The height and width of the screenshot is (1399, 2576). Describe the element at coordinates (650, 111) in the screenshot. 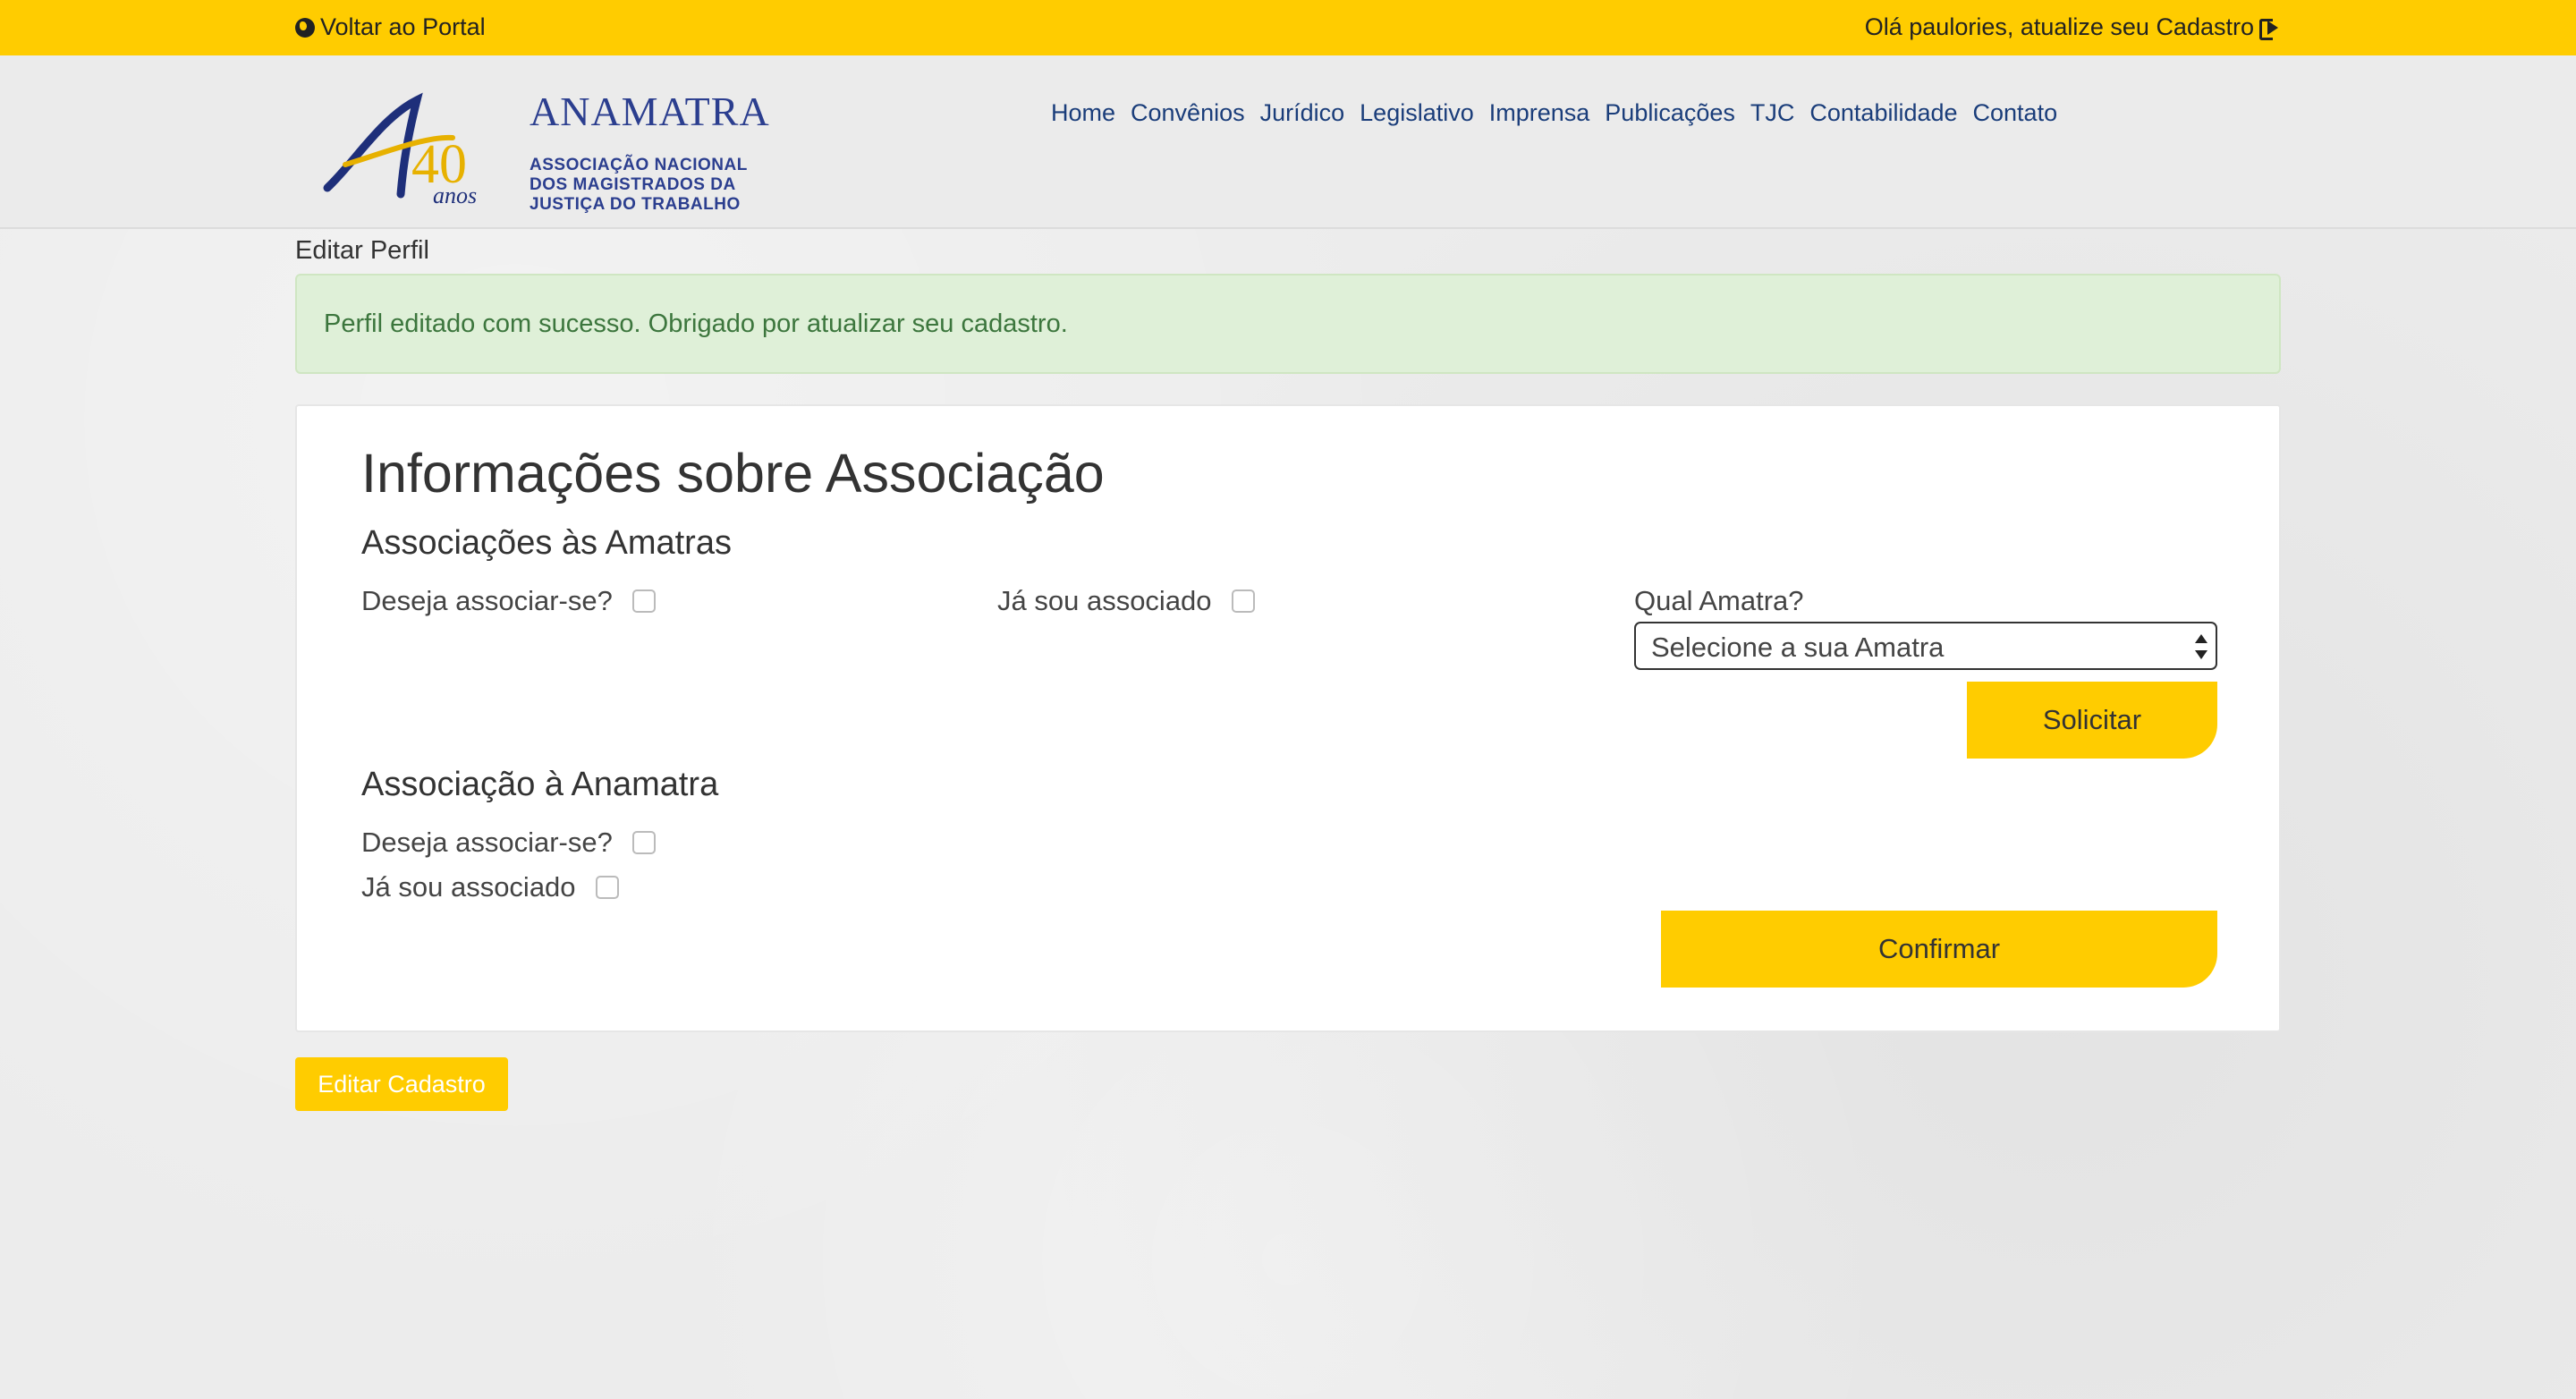

I see `logo-brand: ANAMATRA` at that location.